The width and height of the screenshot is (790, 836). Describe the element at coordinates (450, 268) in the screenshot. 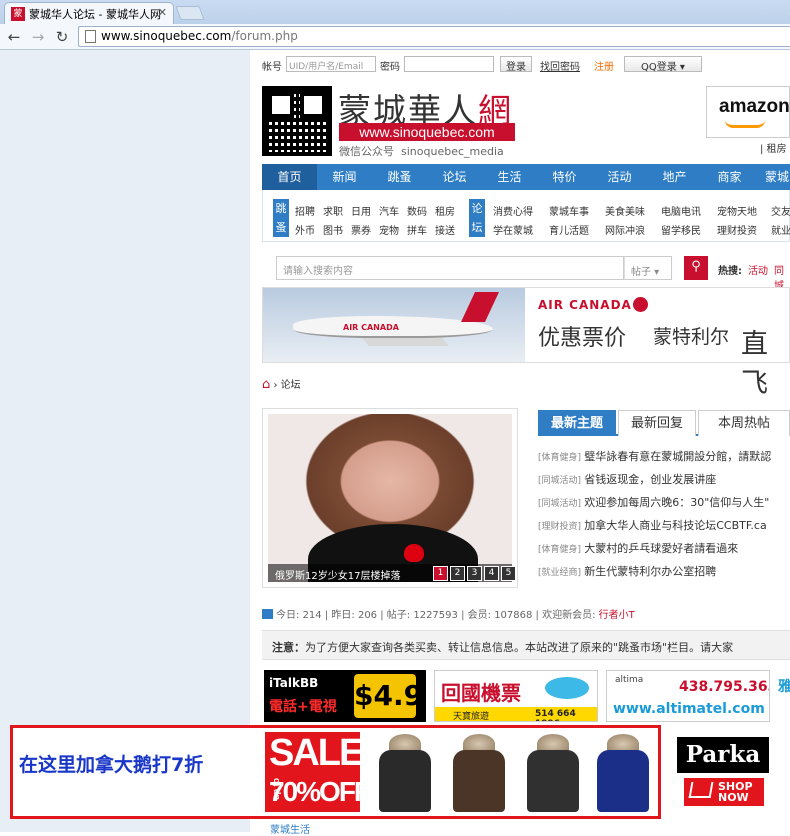

I see `search-input: 请输入搜索内容` at that location.